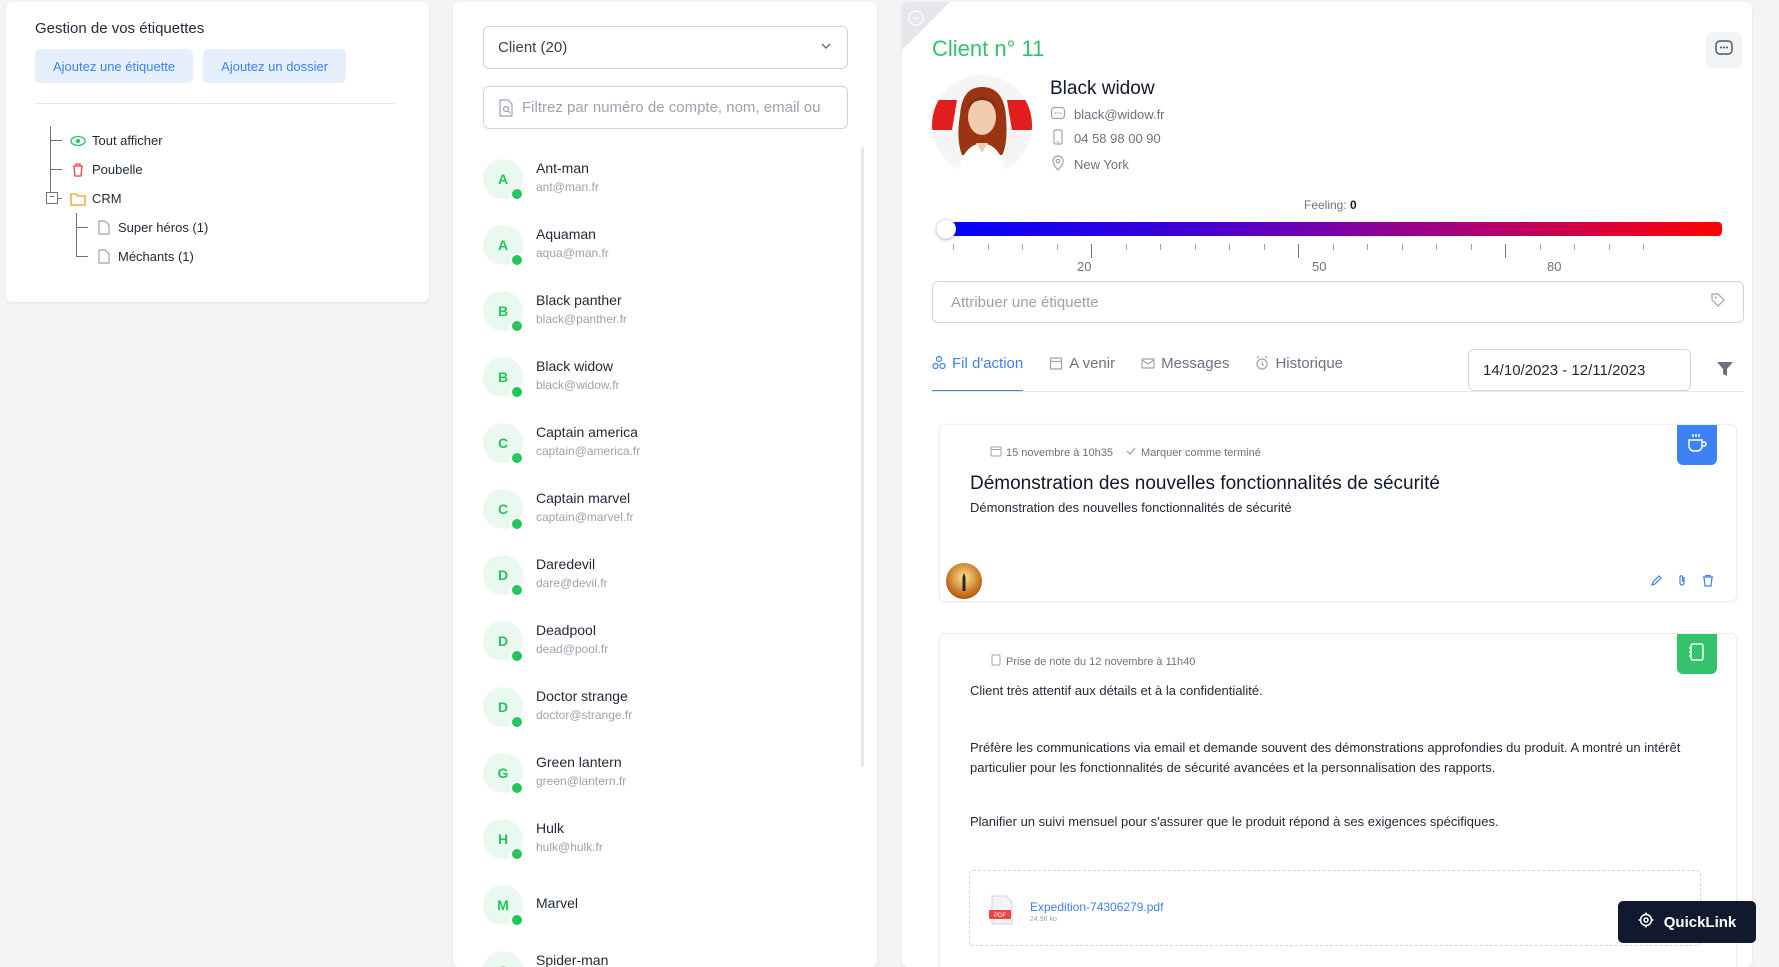  Describe the element at coordinates (581, 319) in the screenshot. I see `client-email: black@panther.fr` at that location.